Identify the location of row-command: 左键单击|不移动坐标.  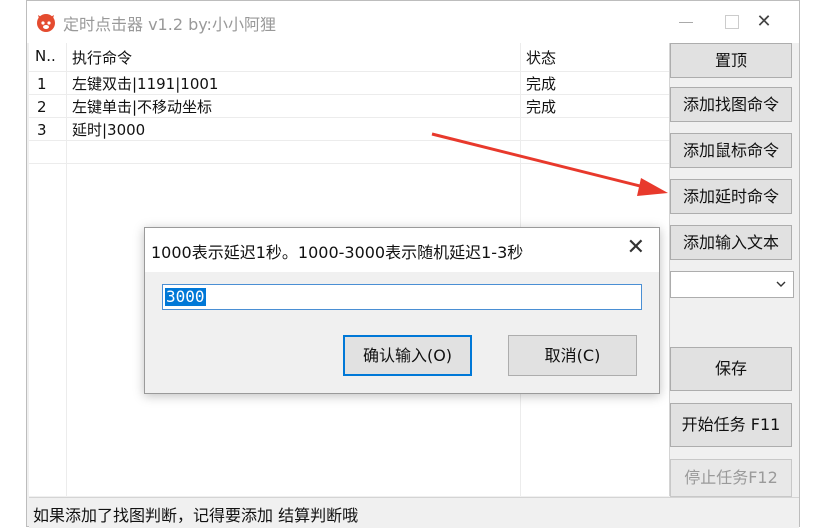
(142, 107).